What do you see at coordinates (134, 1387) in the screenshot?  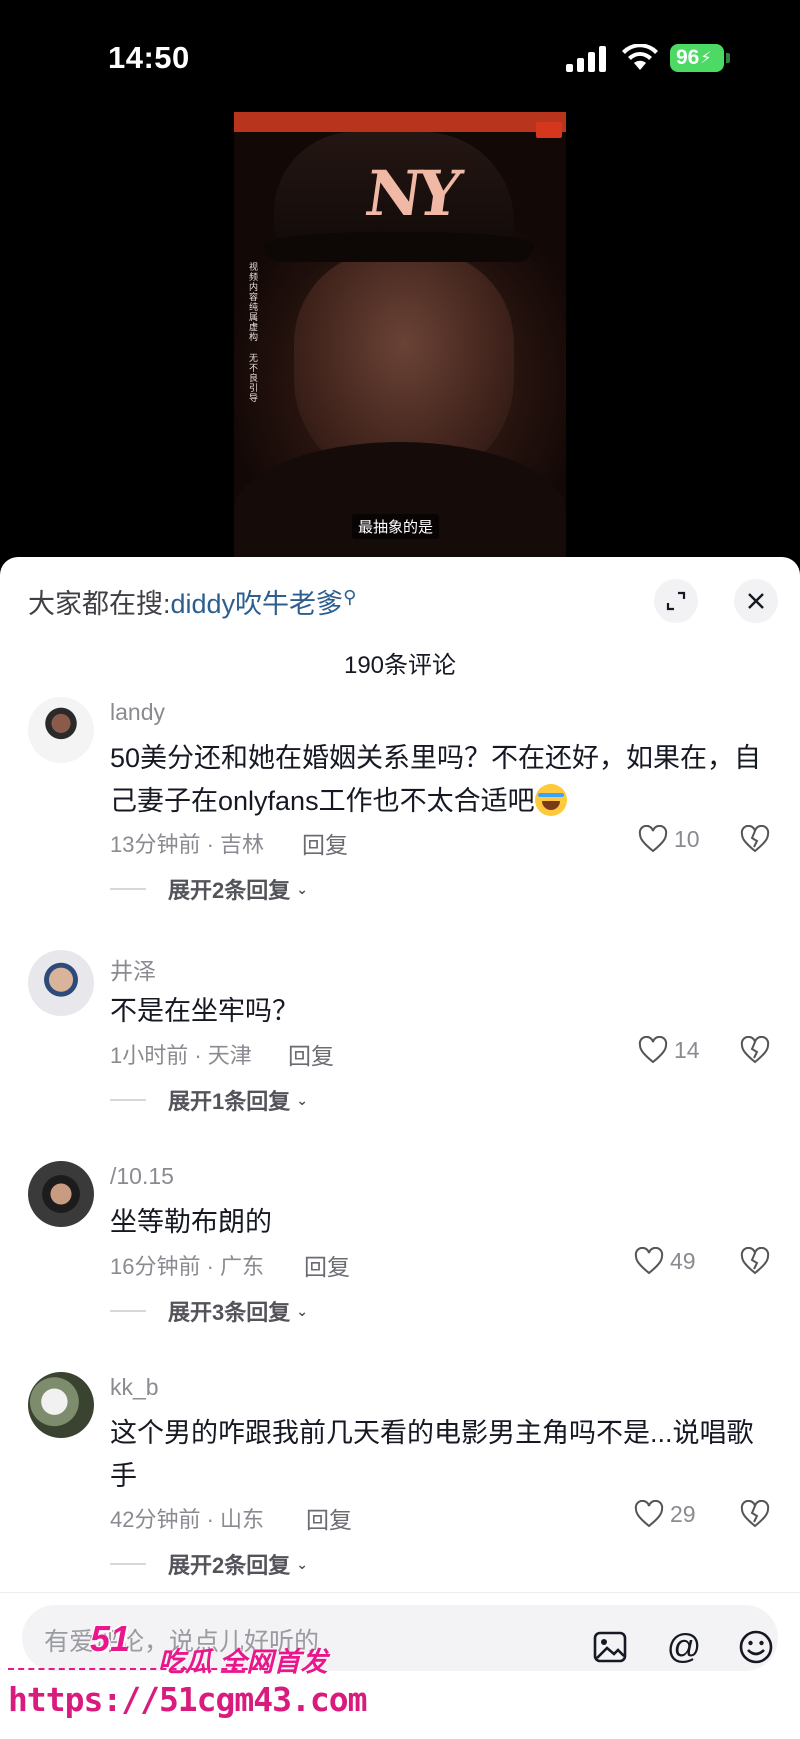 I see `comment-username: kk_b` at bounding box center [134, 1387].